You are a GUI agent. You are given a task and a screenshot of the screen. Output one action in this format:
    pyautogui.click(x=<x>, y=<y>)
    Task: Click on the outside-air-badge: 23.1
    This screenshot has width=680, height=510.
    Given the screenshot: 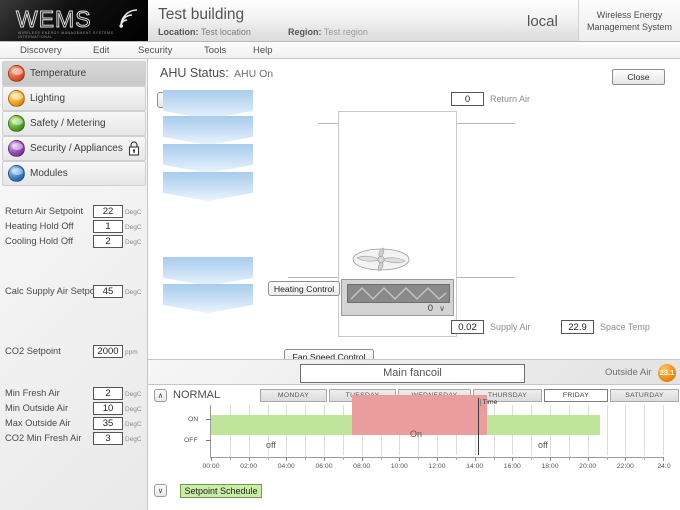 What is the action you would take?
    pyautogui.click(x=667, y=373)
    